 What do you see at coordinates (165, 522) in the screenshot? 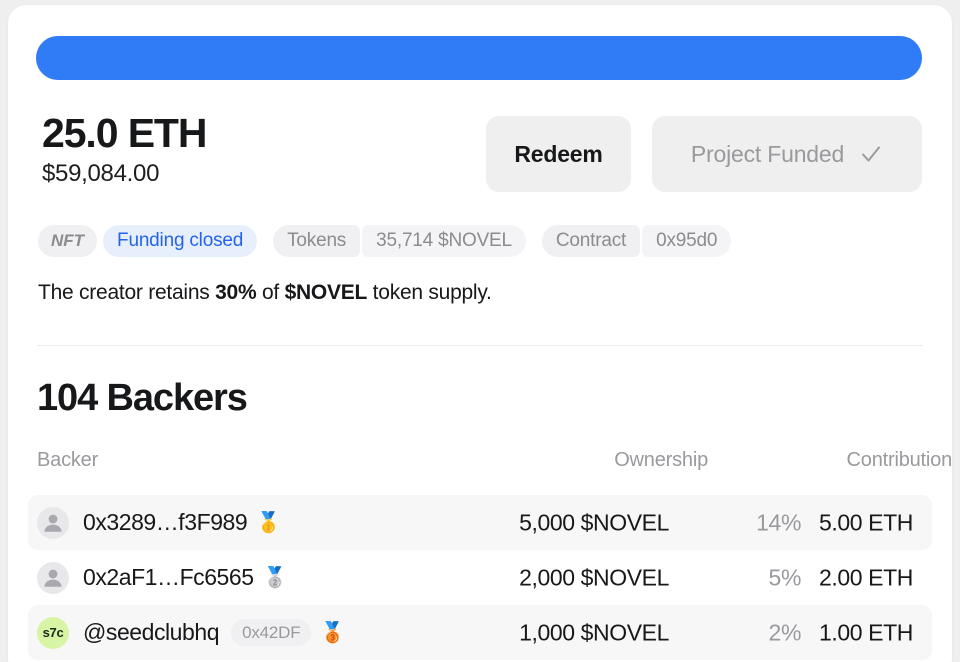
I see `backer-name: 0x3289…f3F989` at bounding box center [165, 522].